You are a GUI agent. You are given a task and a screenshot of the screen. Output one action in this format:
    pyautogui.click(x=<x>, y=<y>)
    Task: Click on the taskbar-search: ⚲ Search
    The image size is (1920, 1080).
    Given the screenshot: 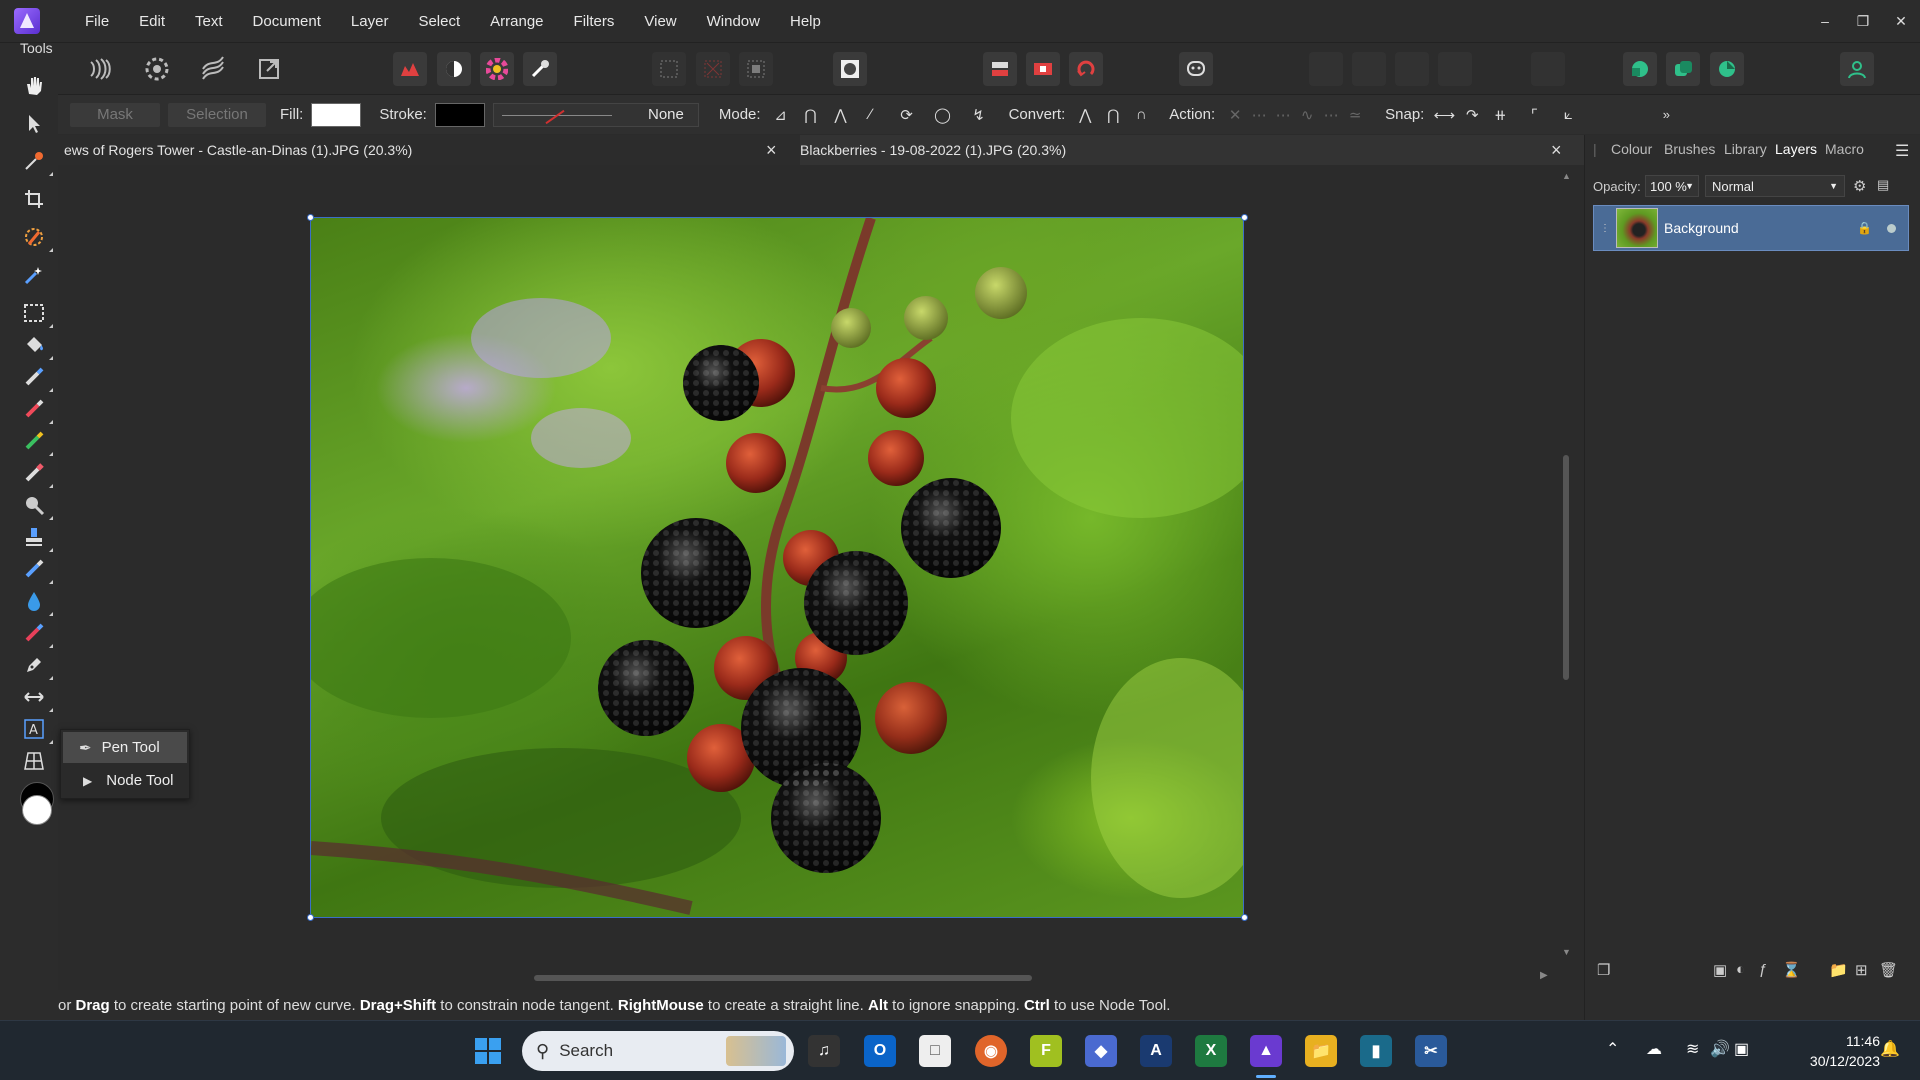 What is the action you would take?
    pyautogui.click(x=658, y=1051)
    